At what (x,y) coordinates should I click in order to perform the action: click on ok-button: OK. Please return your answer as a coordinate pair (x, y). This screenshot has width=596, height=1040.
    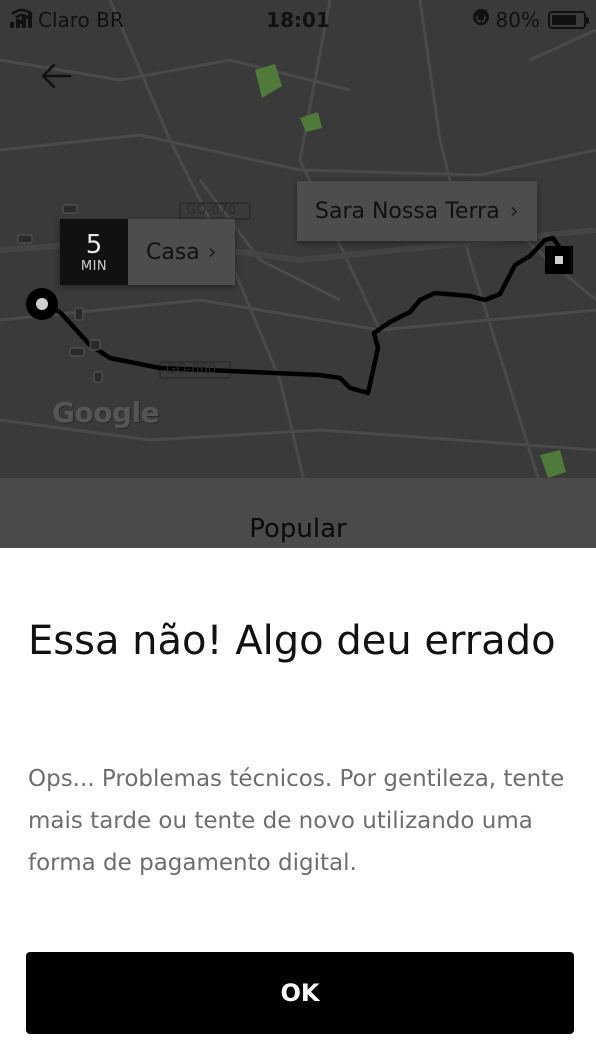
    Looking at the image, I should click on (300, 993).